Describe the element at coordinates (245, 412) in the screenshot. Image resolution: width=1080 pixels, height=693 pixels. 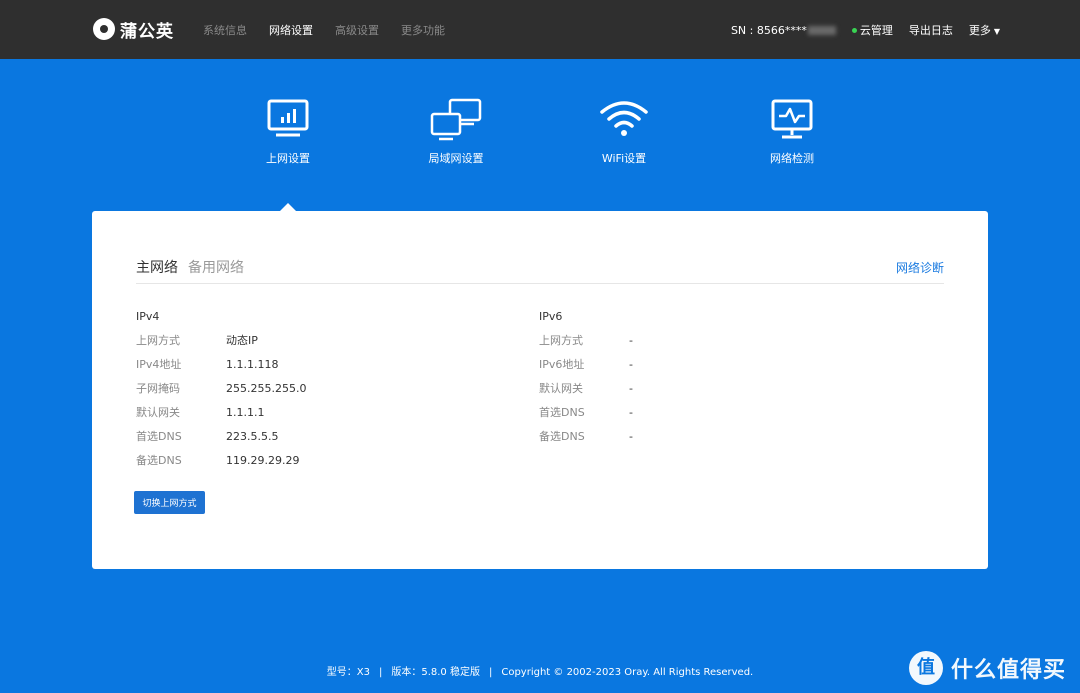
I see `info-value: 1.1.1.1` at that location.